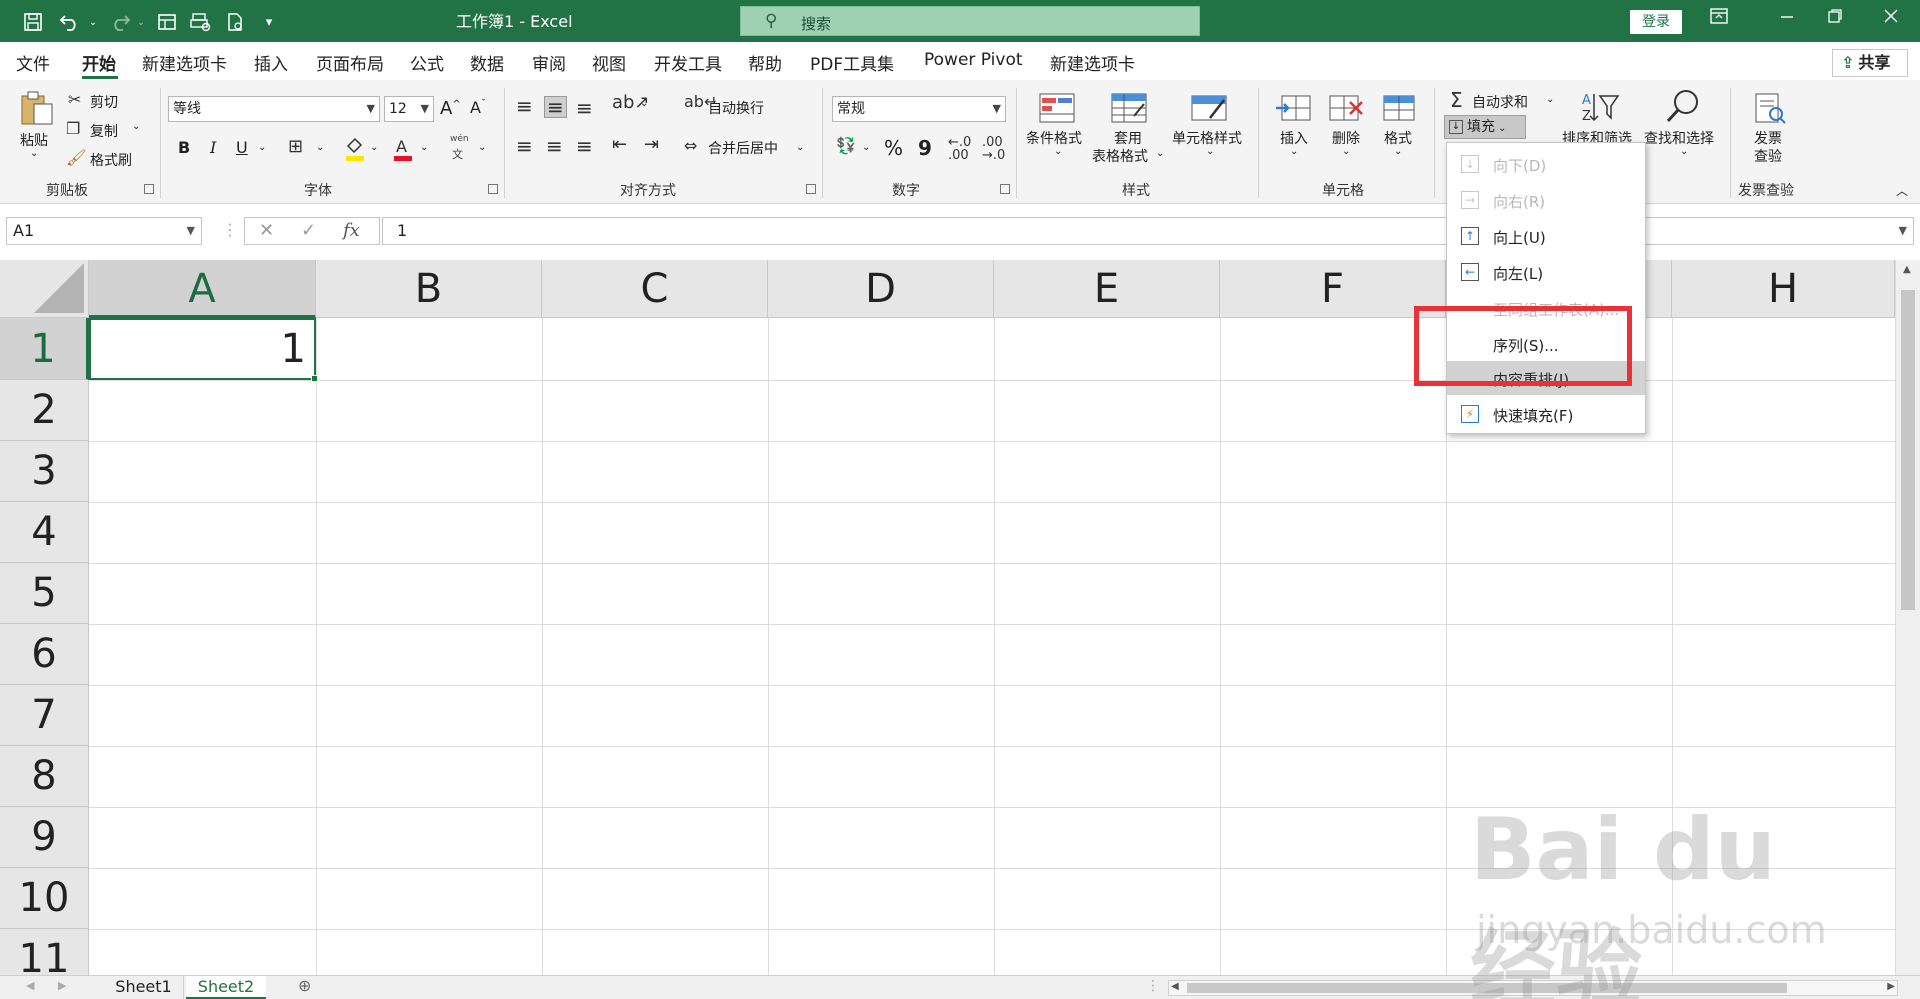 Image resolution: width=1920 pixels, height=999 pixels. I want to click on collapse-ribbon-icon: ︿, so click(1902, 190).